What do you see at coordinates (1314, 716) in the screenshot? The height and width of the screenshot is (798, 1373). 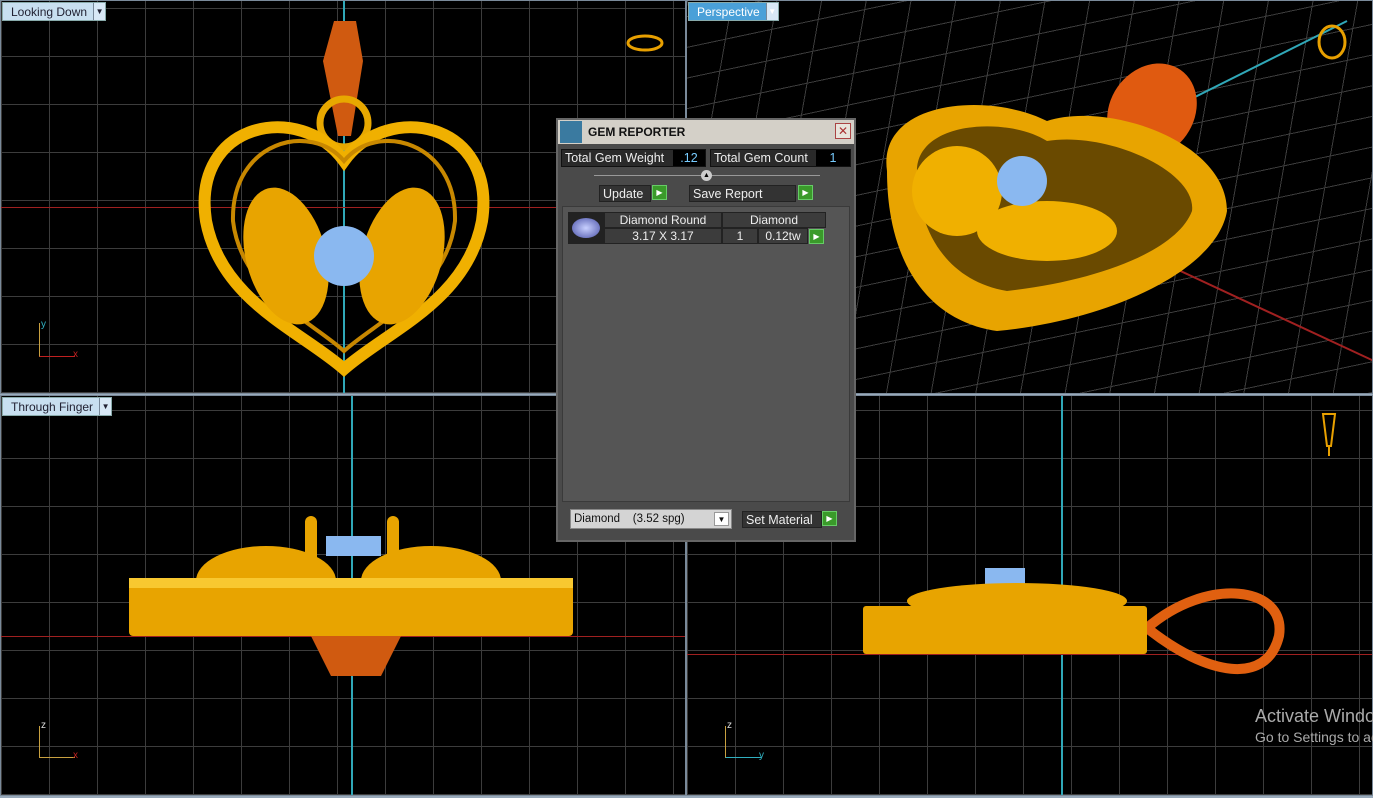 I see `watermark-line1: Activate Windows` at bounding box center [1314, 716].